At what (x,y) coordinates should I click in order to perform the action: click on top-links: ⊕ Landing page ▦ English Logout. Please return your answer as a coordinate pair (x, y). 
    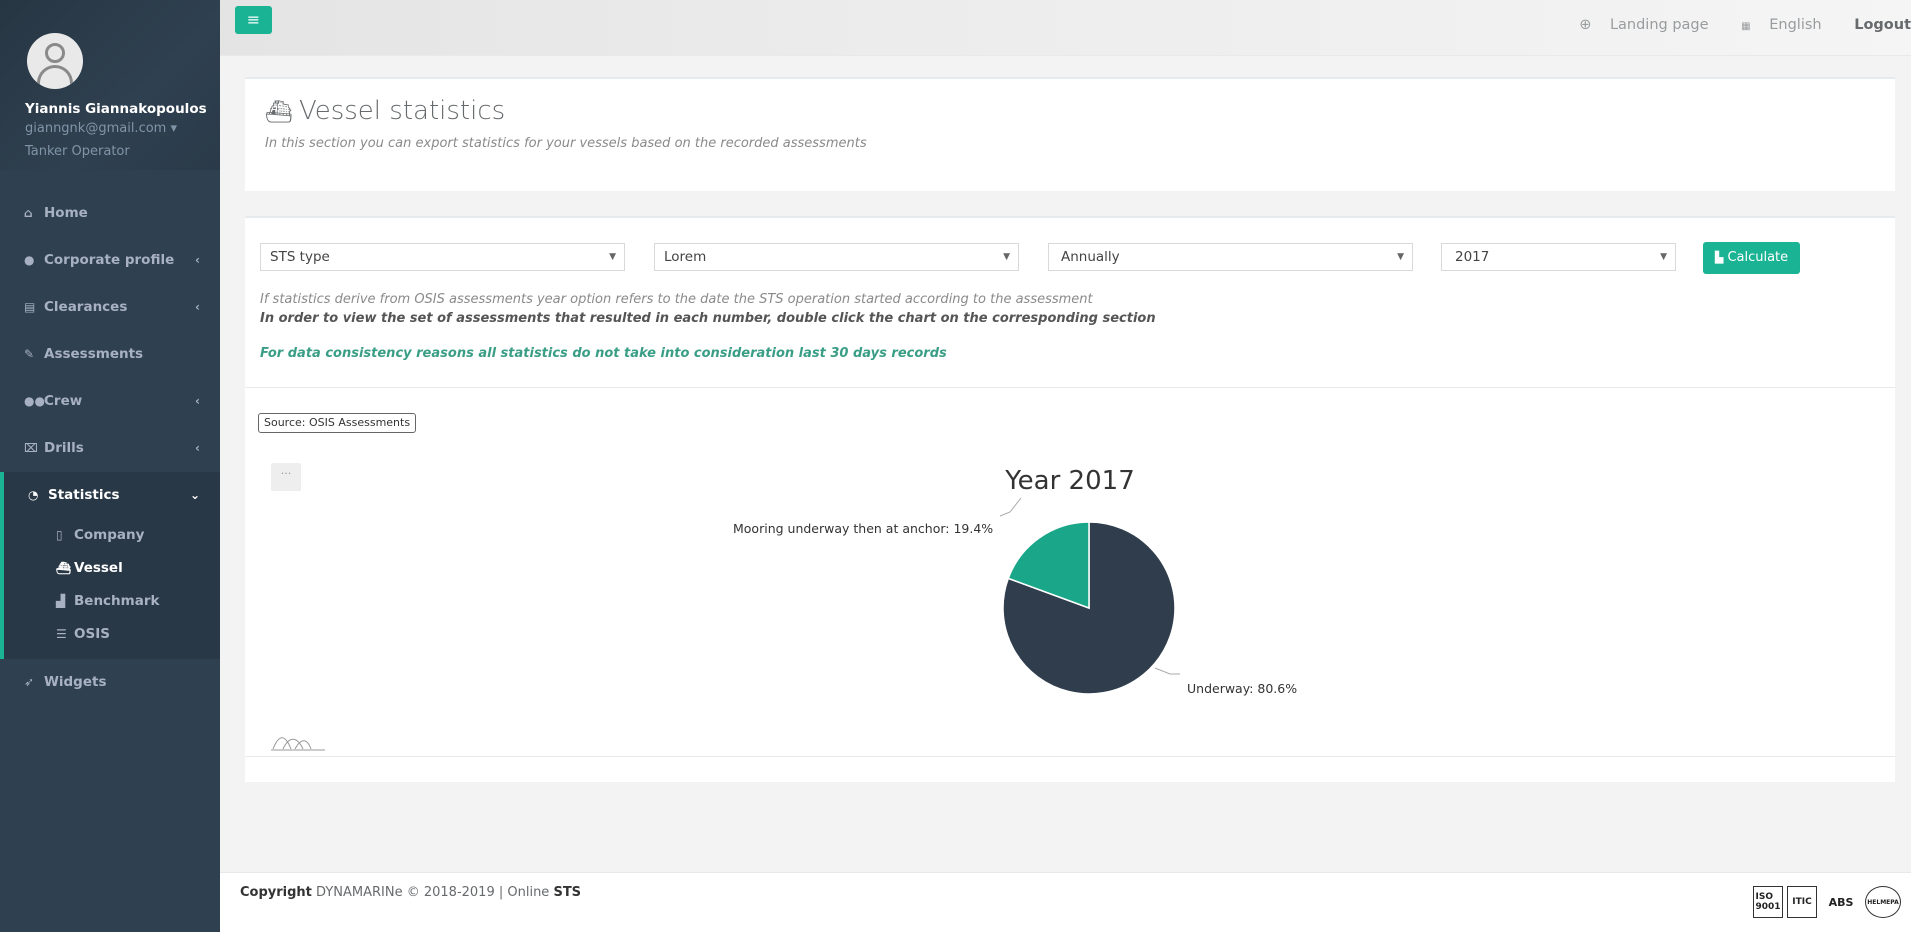
    Looking at the image, I should click on (1745, 25).